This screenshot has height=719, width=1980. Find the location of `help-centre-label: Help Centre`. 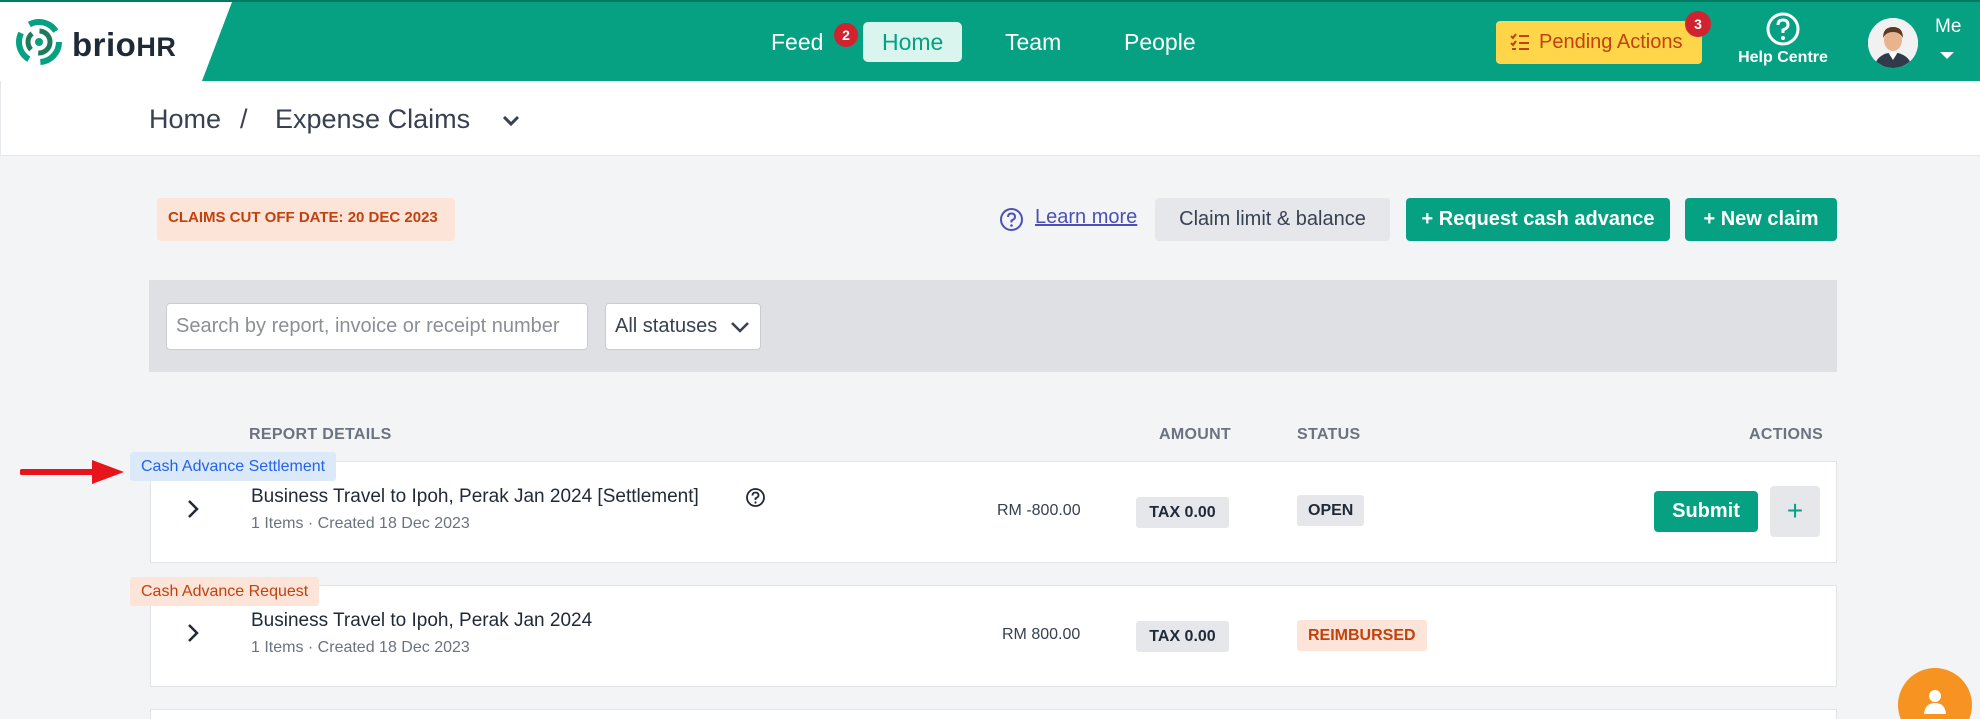

help-centre-label: Help Centre is located at coordinates (1783, 57).